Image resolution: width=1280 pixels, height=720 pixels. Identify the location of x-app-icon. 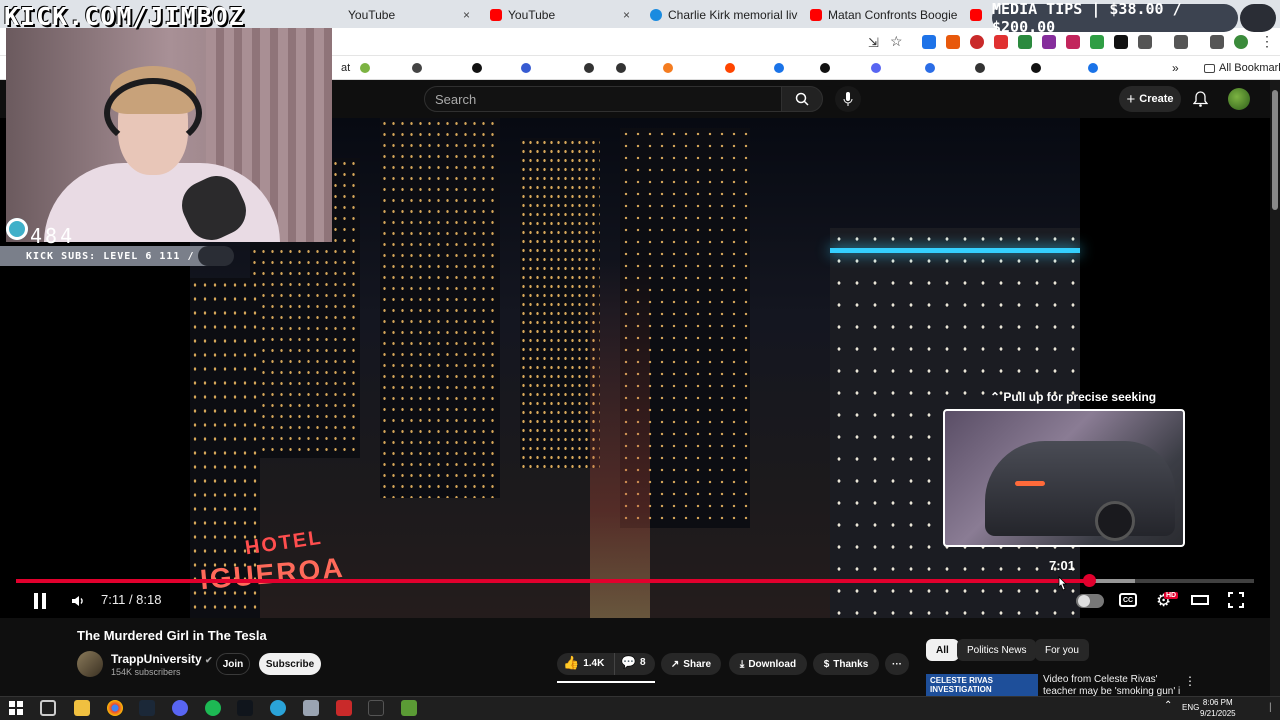
(376, 708).